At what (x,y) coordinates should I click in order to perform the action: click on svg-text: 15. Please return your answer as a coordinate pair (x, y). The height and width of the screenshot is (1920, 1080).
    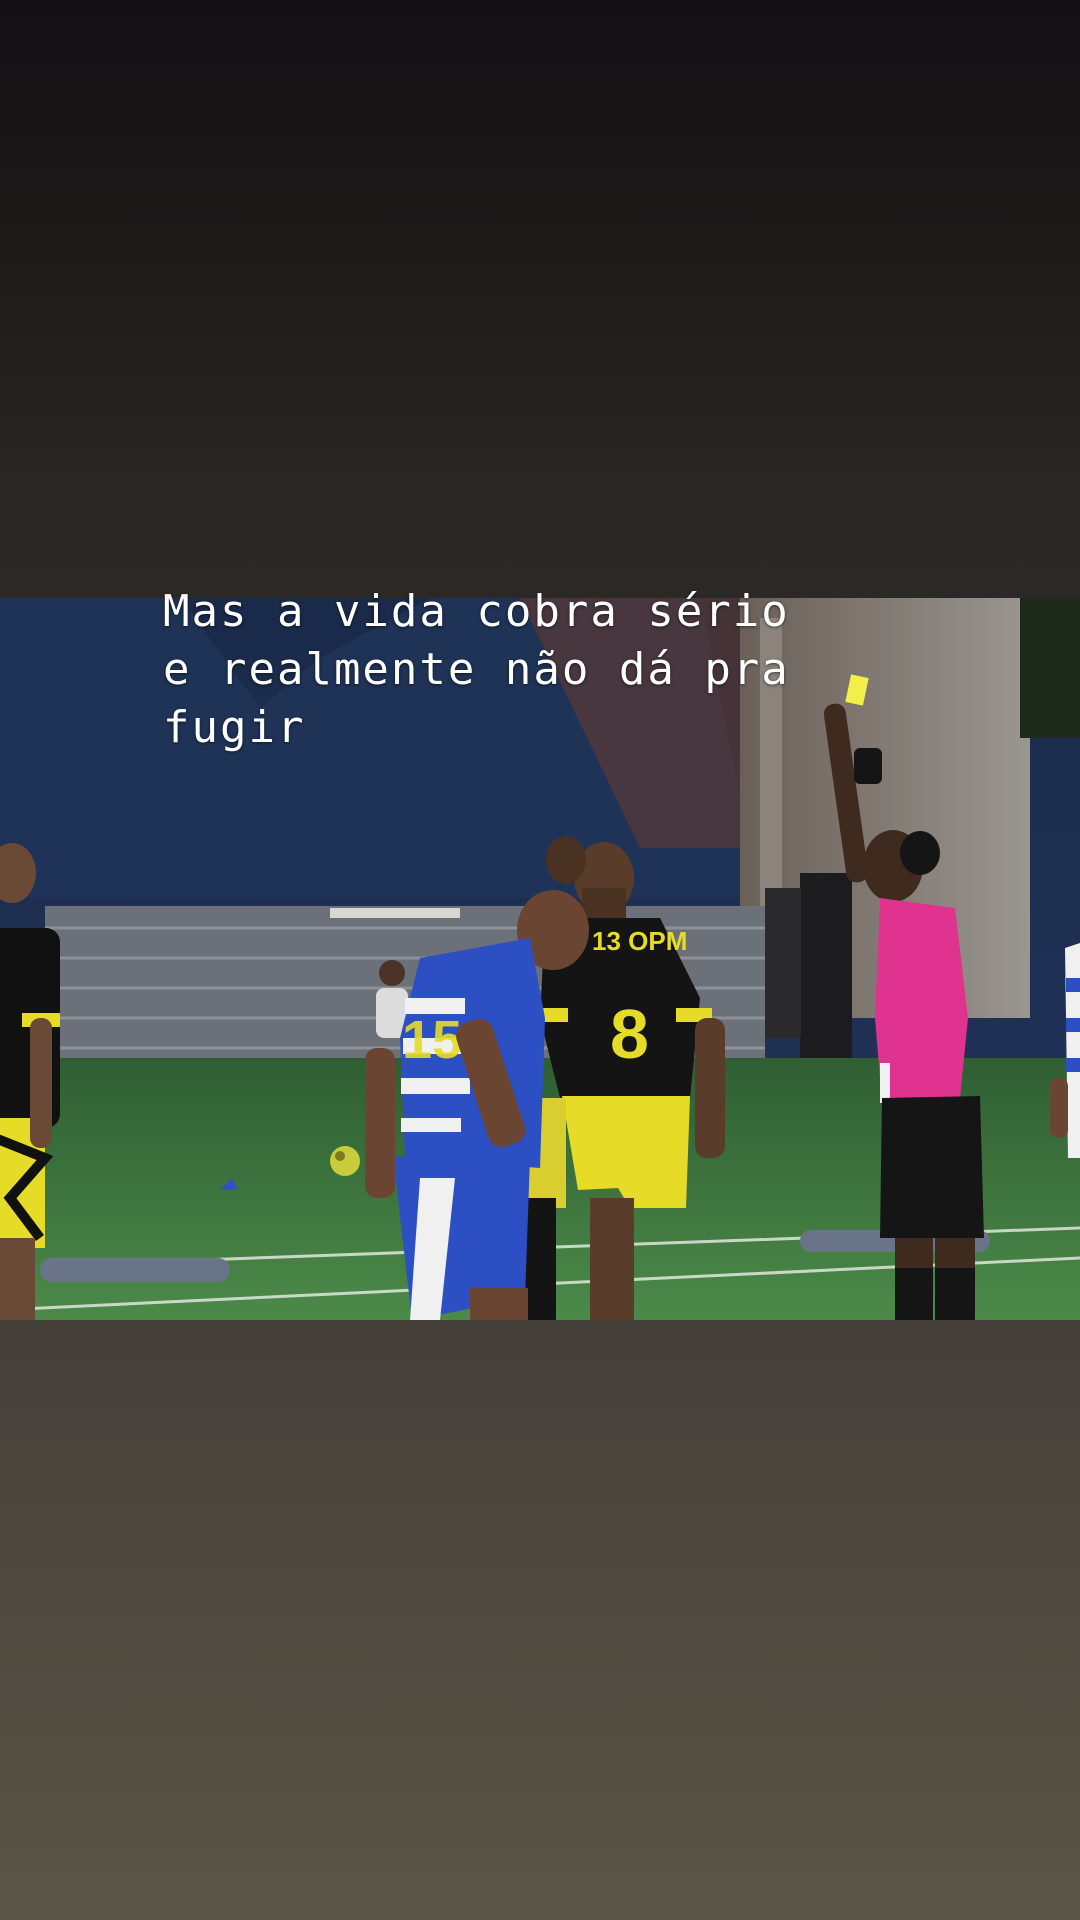
    Looking at the image, I should click on (432, 1040).